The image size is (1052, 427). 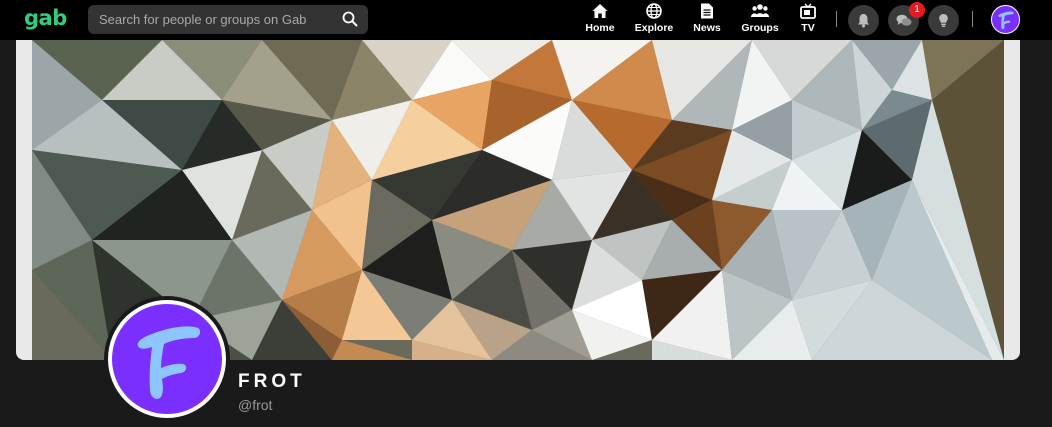 I want to click on profile-display-name: FROT, so click(x=272, y=381).